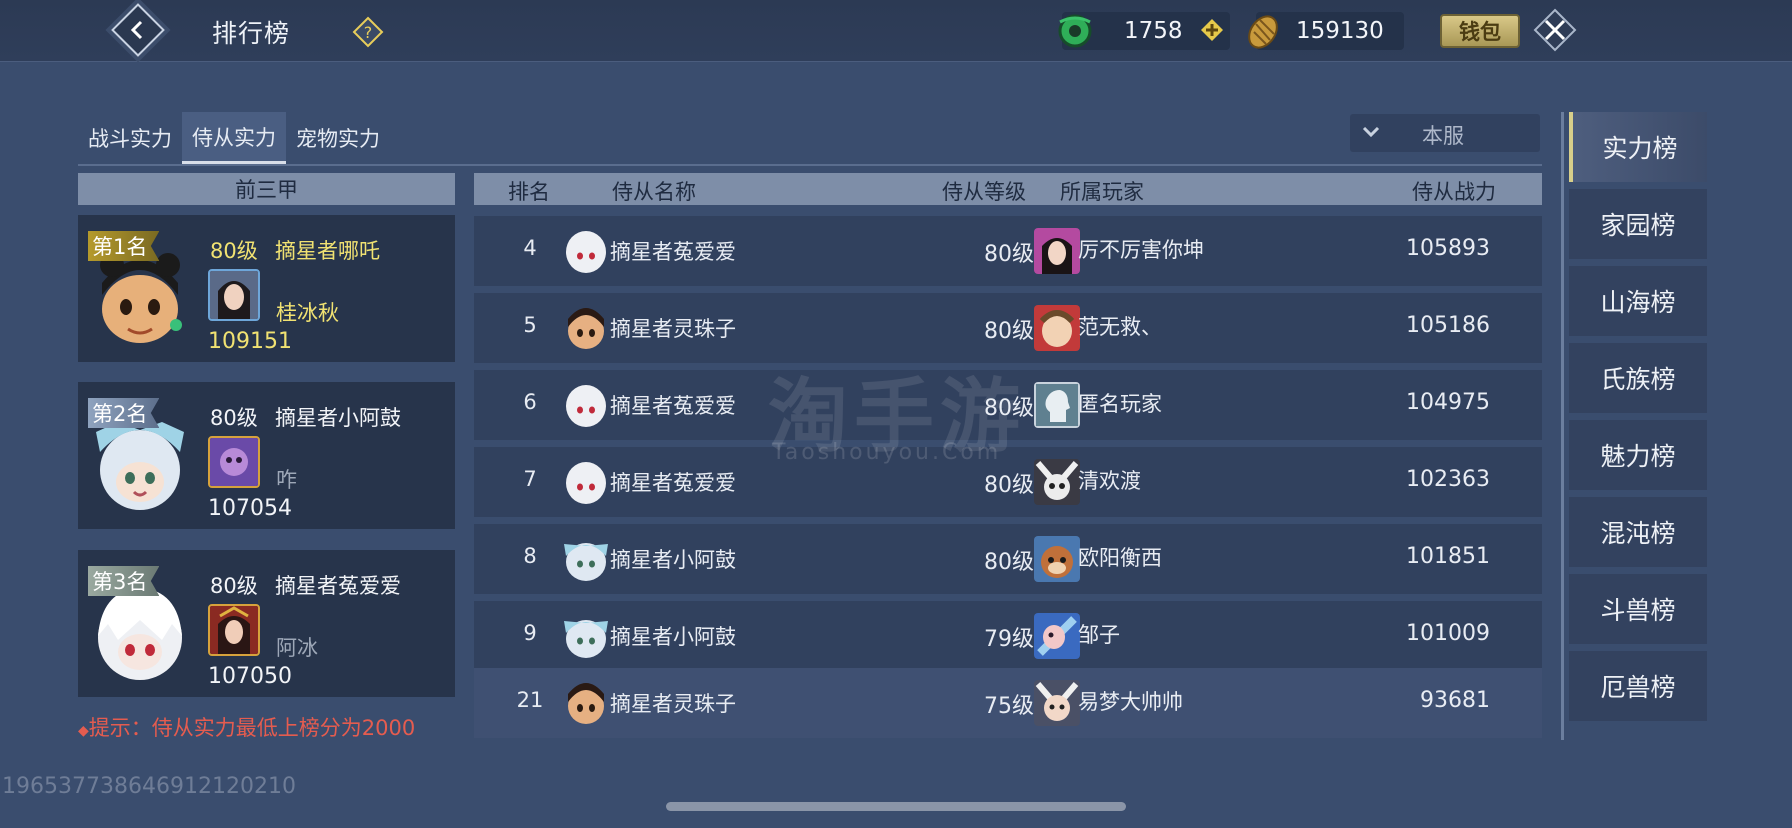 This screenshot has height=828, width=1792. Describe the element at coordinates (124, 413) in the screenshot. I see `rank-badge: 第2名` at that location.